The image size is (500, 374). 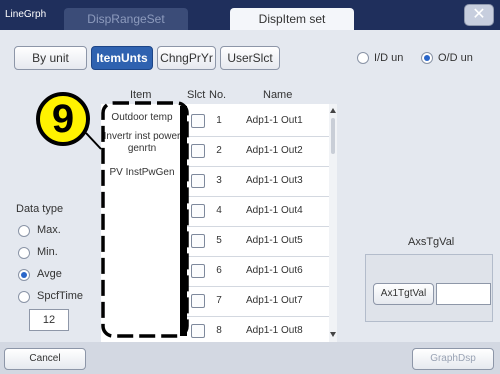 I want to click on specified-time-field: 12, so click(x=49, y=320).